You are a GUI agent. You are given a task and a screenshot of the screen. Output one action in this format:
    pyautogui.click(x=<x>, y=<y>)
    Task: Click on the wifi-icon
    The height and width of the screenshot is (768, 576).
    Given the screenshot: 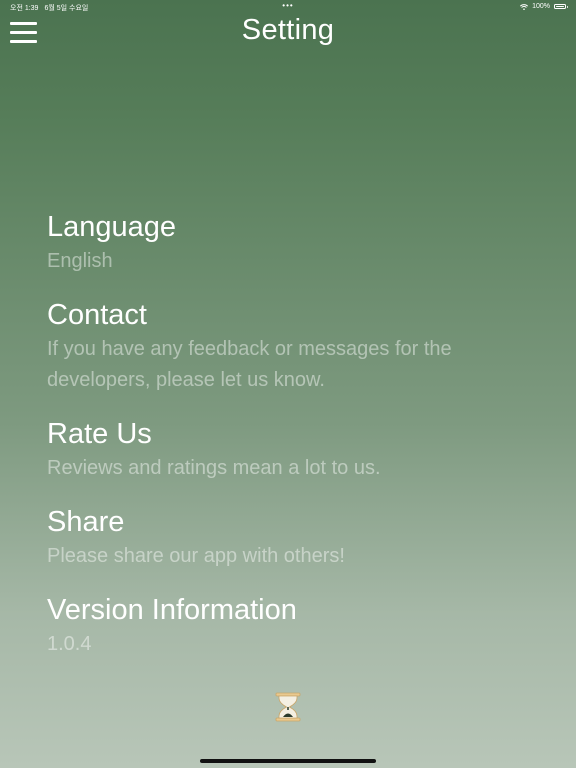 What is the action you would take?
    pyautogui.click(x=524, y=6)
    